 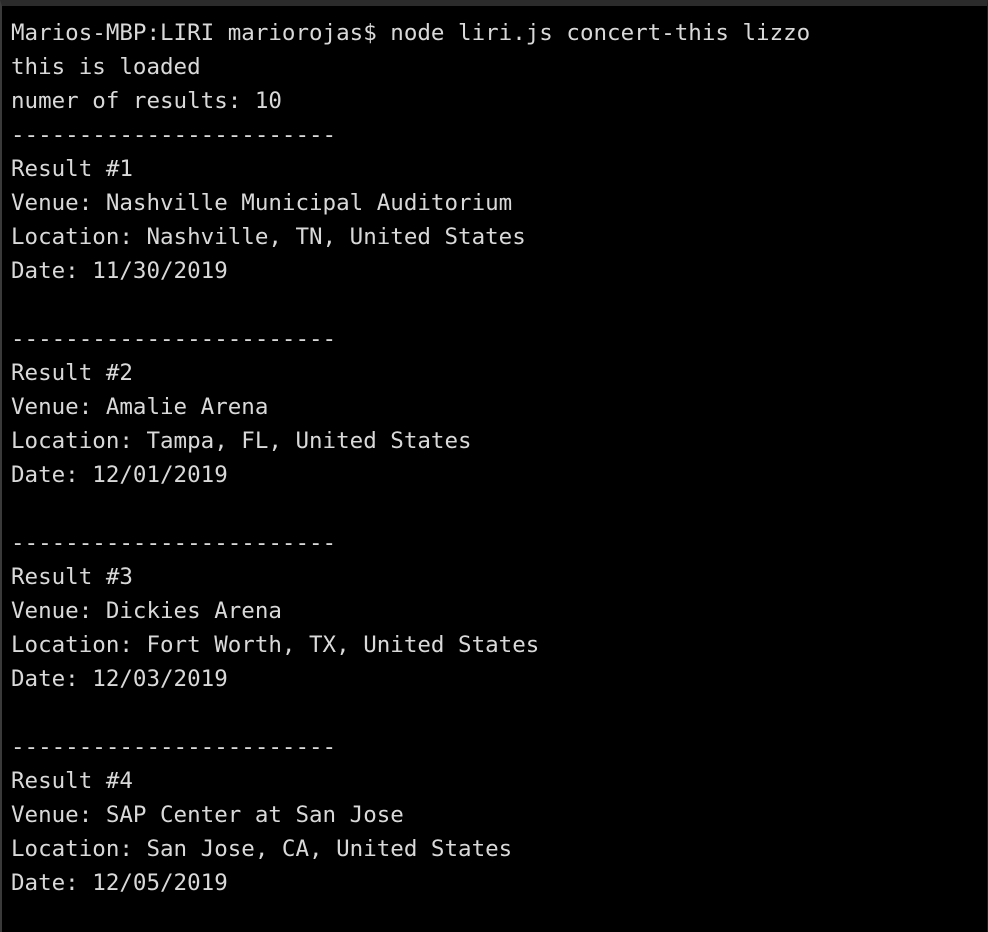 What do you see at coordinates (106, 67) in the screenshot?
I see `loaded-message: this is loaded` at bounding box center [106, 67].